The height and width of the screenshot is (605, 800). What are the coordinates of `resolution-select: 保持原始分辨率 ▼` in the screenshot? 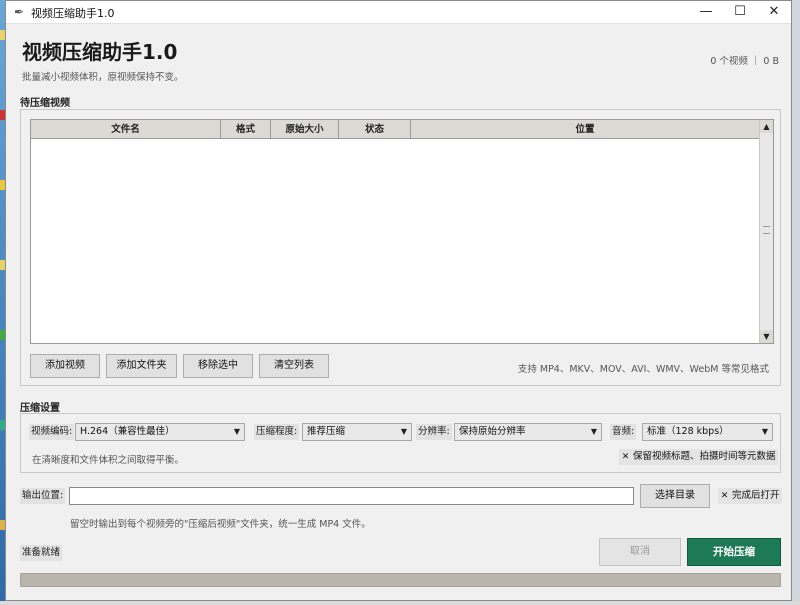 It's located at (528, 432).